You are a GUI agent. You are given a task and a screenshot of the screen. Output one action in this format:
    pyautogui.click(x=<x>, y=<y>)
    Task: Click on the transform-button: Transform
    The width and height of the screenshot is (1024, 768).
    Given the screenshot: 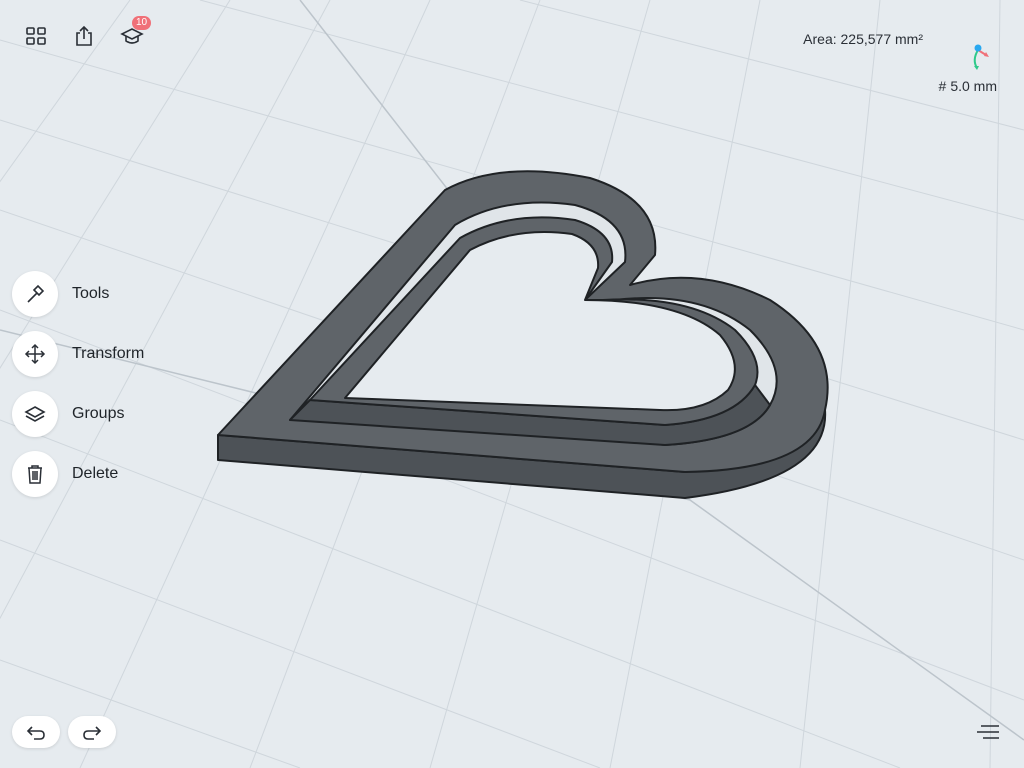 What is the action you would take?
    pyautogui.click(x=78, y=354)
    